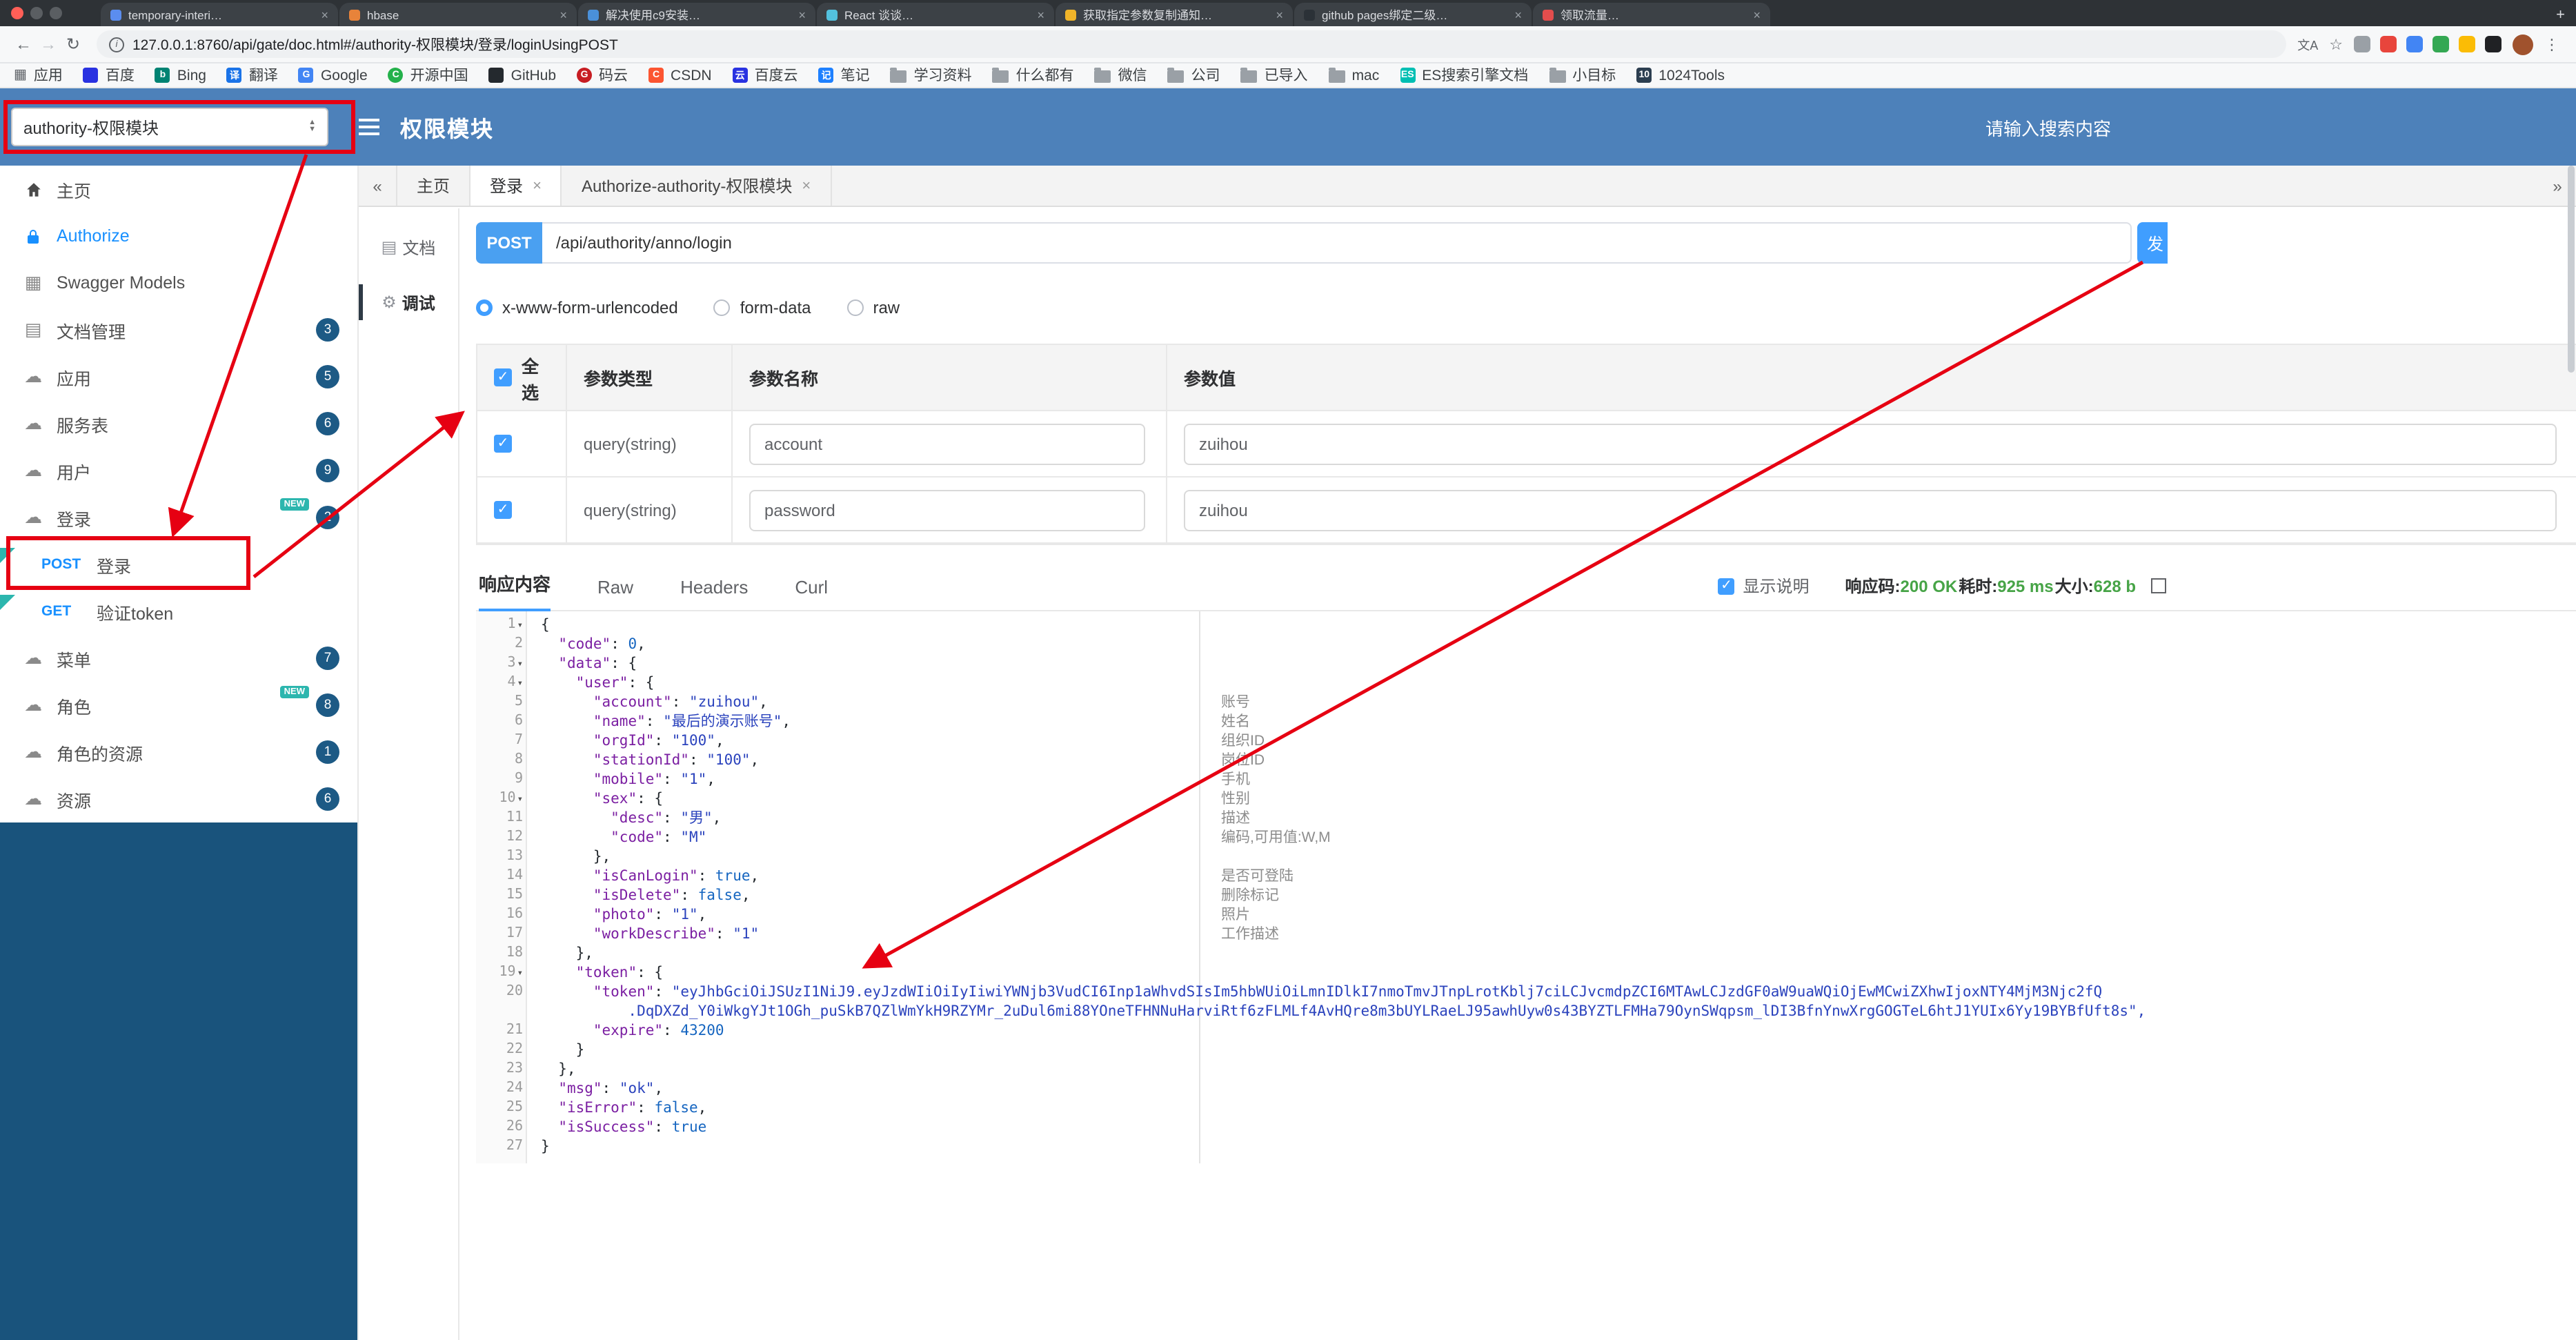 This screenshot has height=1340, width=2576. Describe the element at coordinates (503, 377) in the screenshot. I see `select-all-checkbox: ✓` at that location.